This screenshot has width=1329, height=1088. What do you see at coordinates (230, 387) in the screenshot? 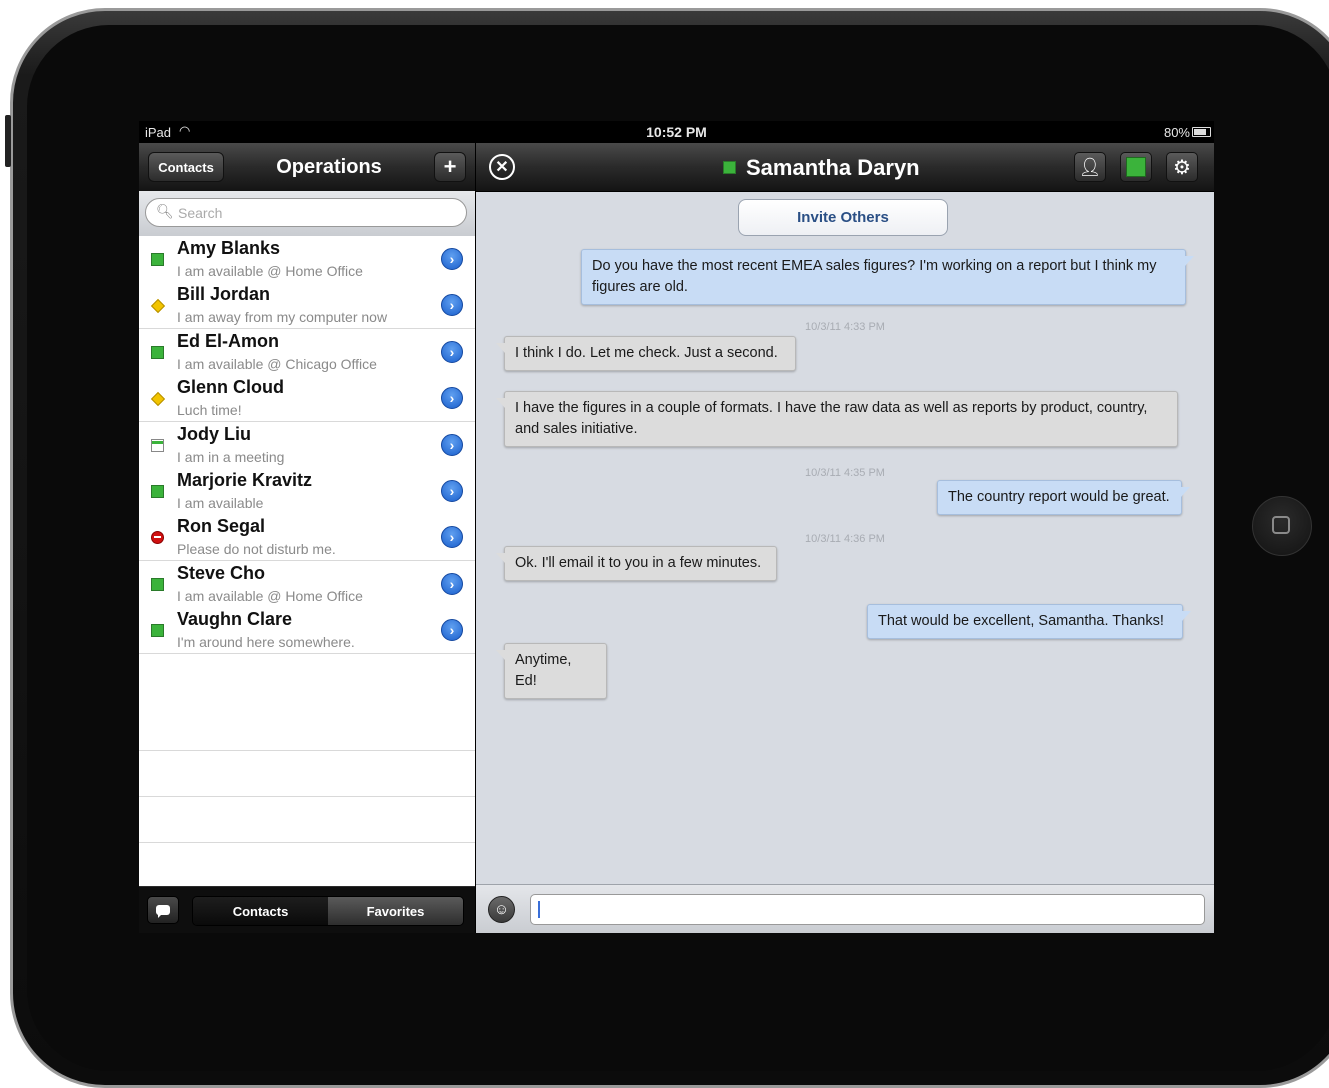
I see `contact-name: Glenn Cloud` at bounding box center [230, 387].